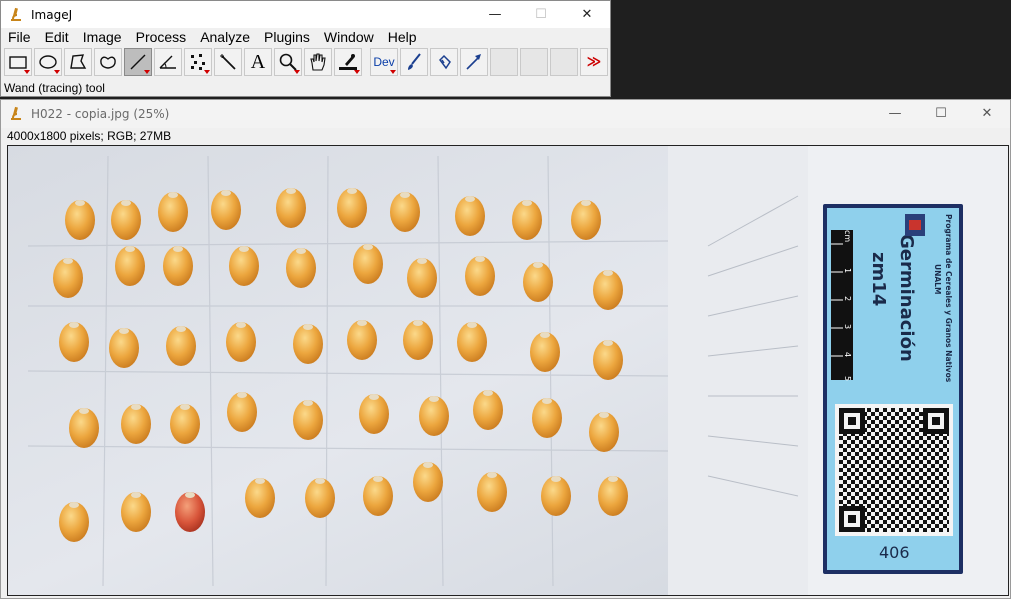 The width and height of the screenshot is (1011, 599). Describe the element at coordinates (225, 37) in the screenshot. I see `menu-analyze: Analyze` at that location.